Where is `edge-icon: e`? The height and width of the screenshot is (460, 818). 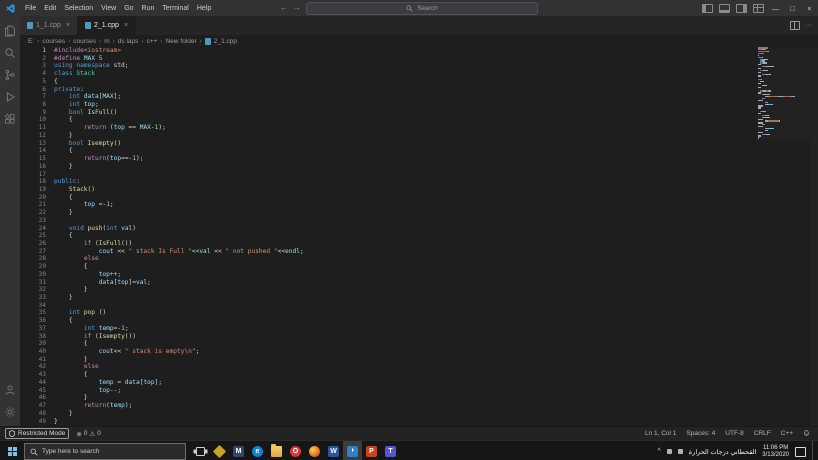 edge-icon: e is located at coordinates (257, 450).